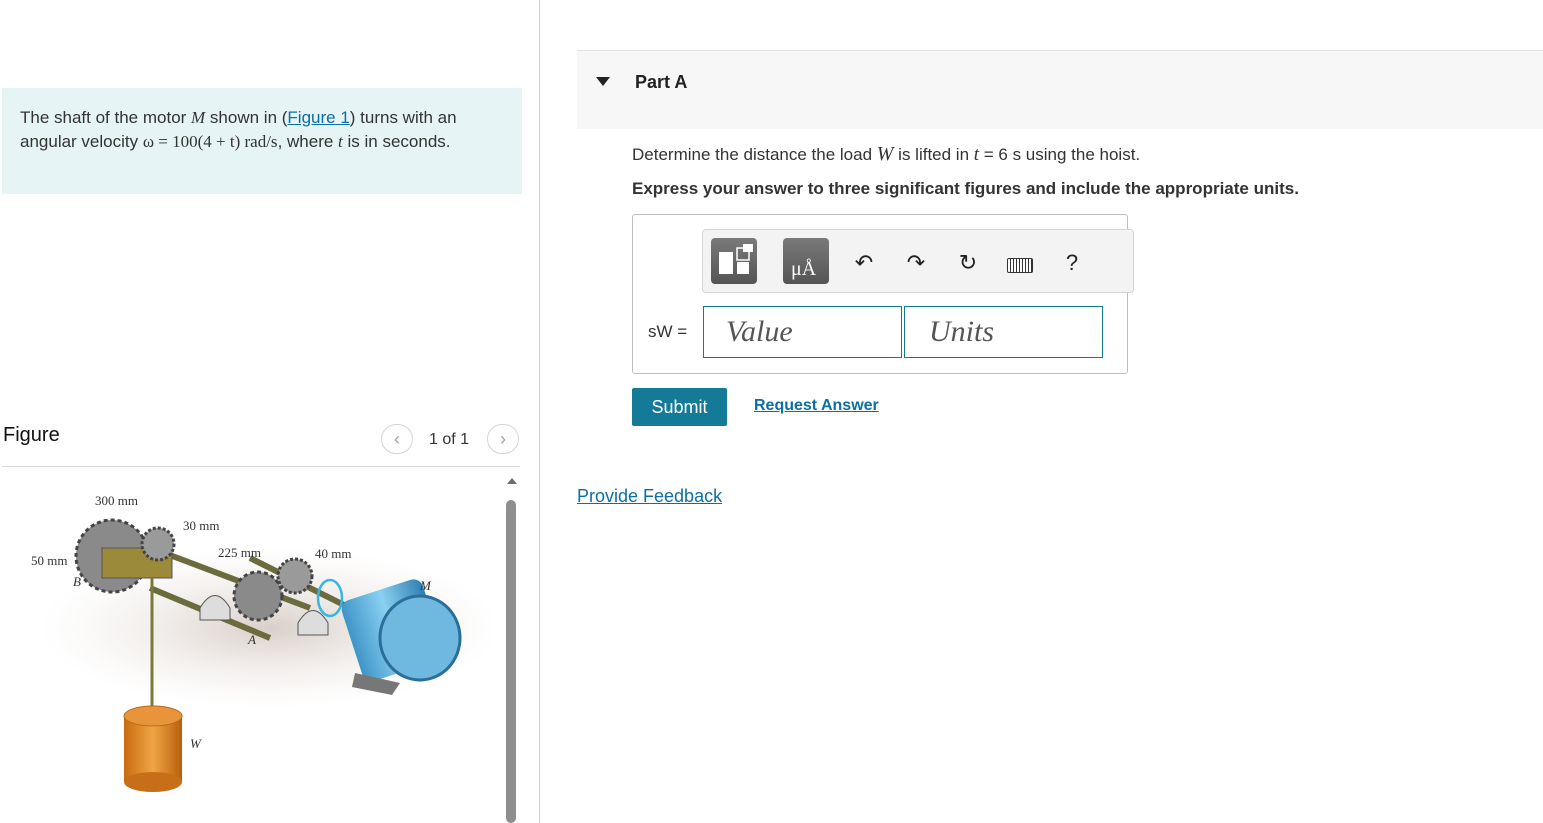 The height and width of the screenshot is (823, 1543). Describe the element at coordinates (1072, 263) in the screenshot. I see `help-icon: ?` at that location.